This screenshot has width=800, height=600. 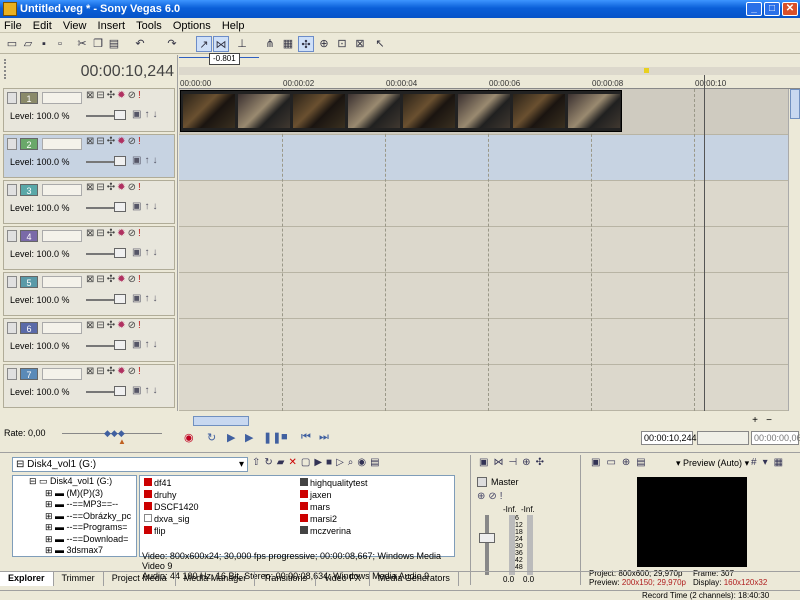 What do you see at coordinates (376, 462) in the screenshot?
I see `views-icon: ▤` at bounding box center [376, 462].